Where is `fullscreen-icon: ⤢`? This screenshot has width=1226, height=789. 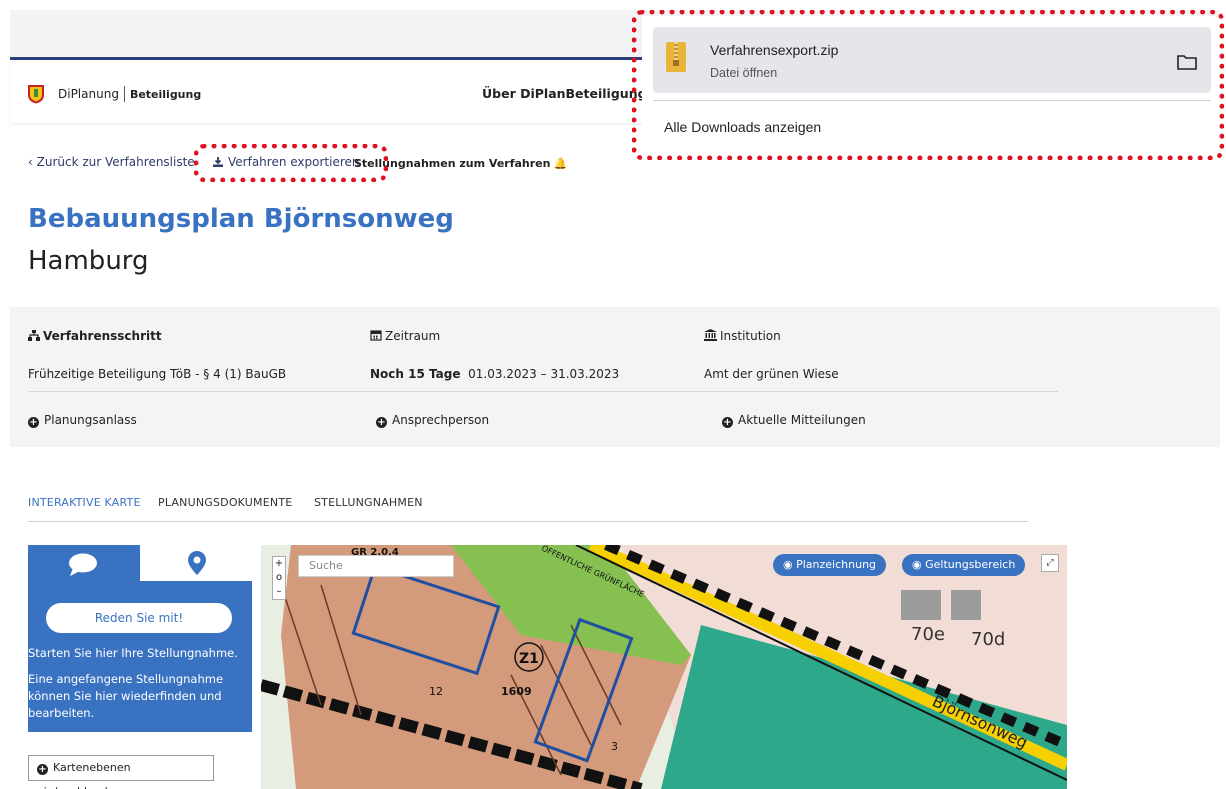 fullscreen-icon: ⤢ is located at coordinates (1050, 563).